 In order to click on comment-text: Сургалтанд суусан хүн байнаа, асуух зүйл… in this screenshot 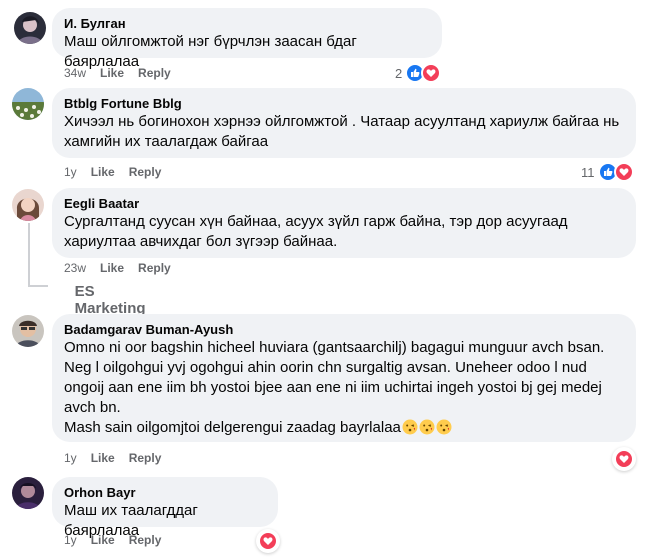, I will do `click(318, 231)`.